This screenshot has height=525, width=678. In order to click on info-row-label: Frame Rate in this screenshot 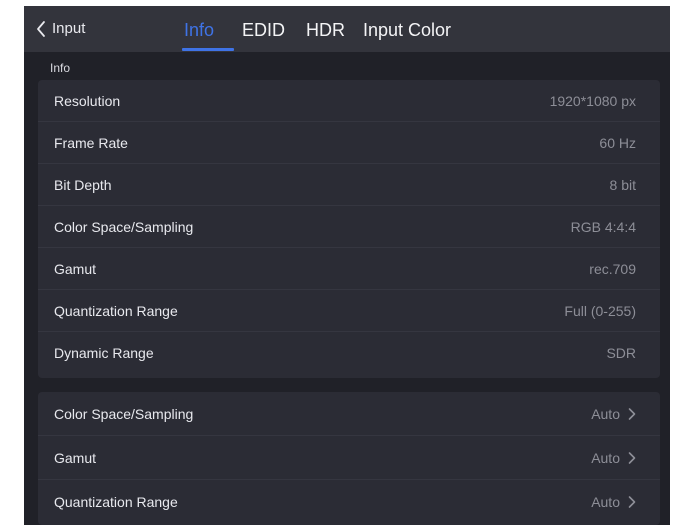, I will do `click(91, 142)`.